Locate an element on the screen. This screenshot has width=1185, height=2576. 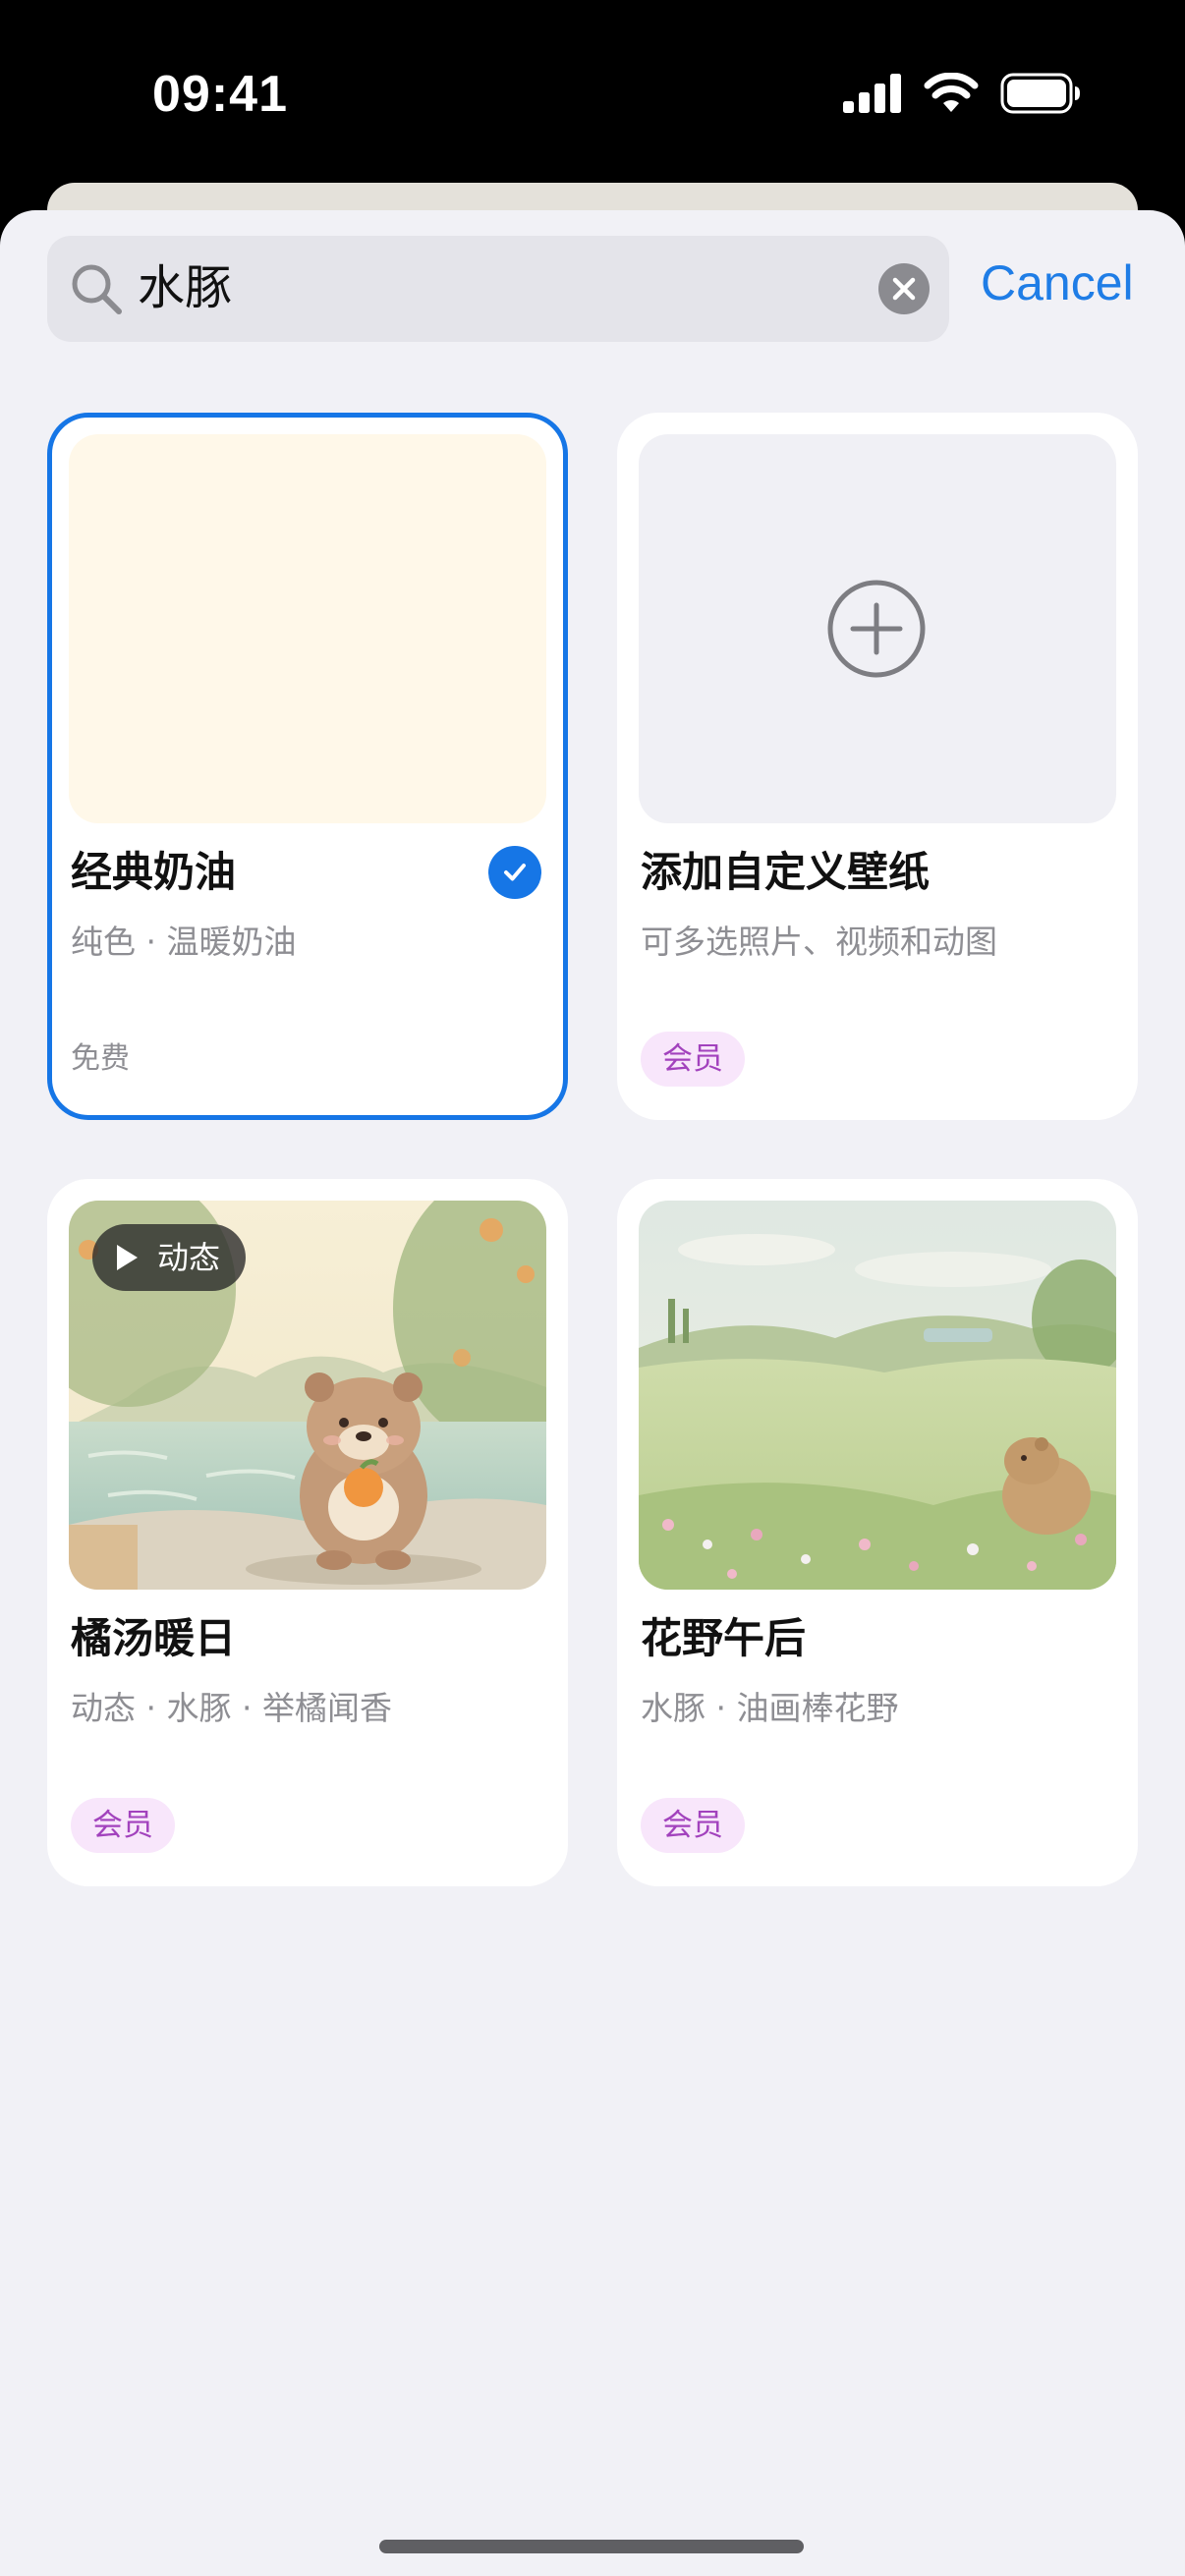
card-subtitle: 可多选照片、视频和动图 is located at coordinates (819, 942).